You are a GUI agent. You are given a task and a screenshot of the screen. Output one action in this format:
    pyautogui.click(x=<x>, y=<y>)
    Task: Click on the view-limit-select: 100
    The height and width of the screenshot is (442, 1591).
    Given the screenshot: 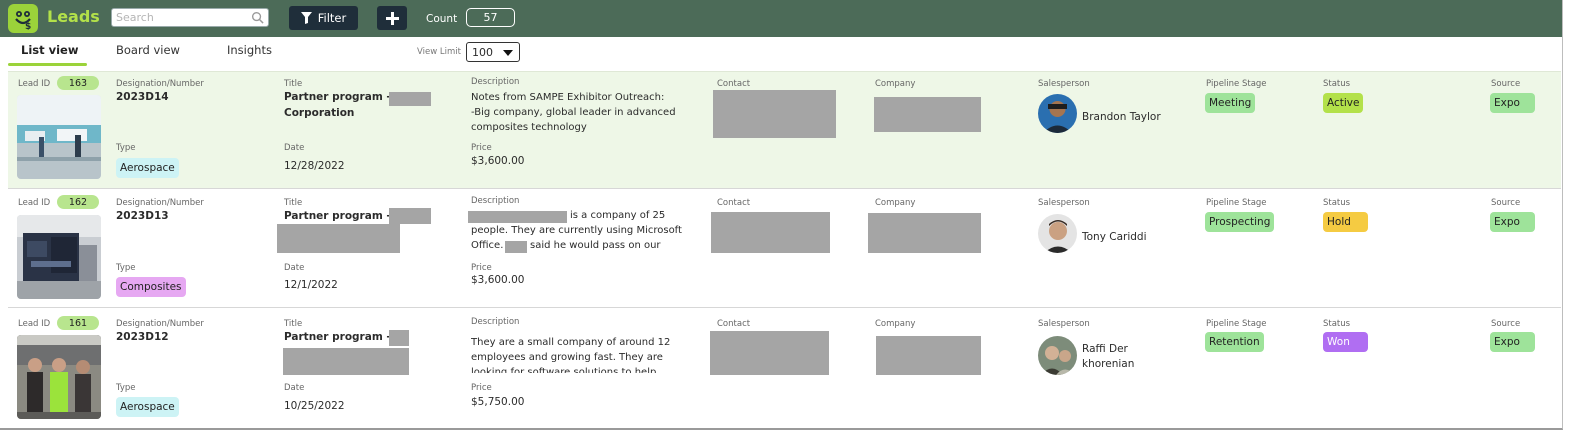 What is the action you would take?
    pyautogui.click(x=493, y=52)
    